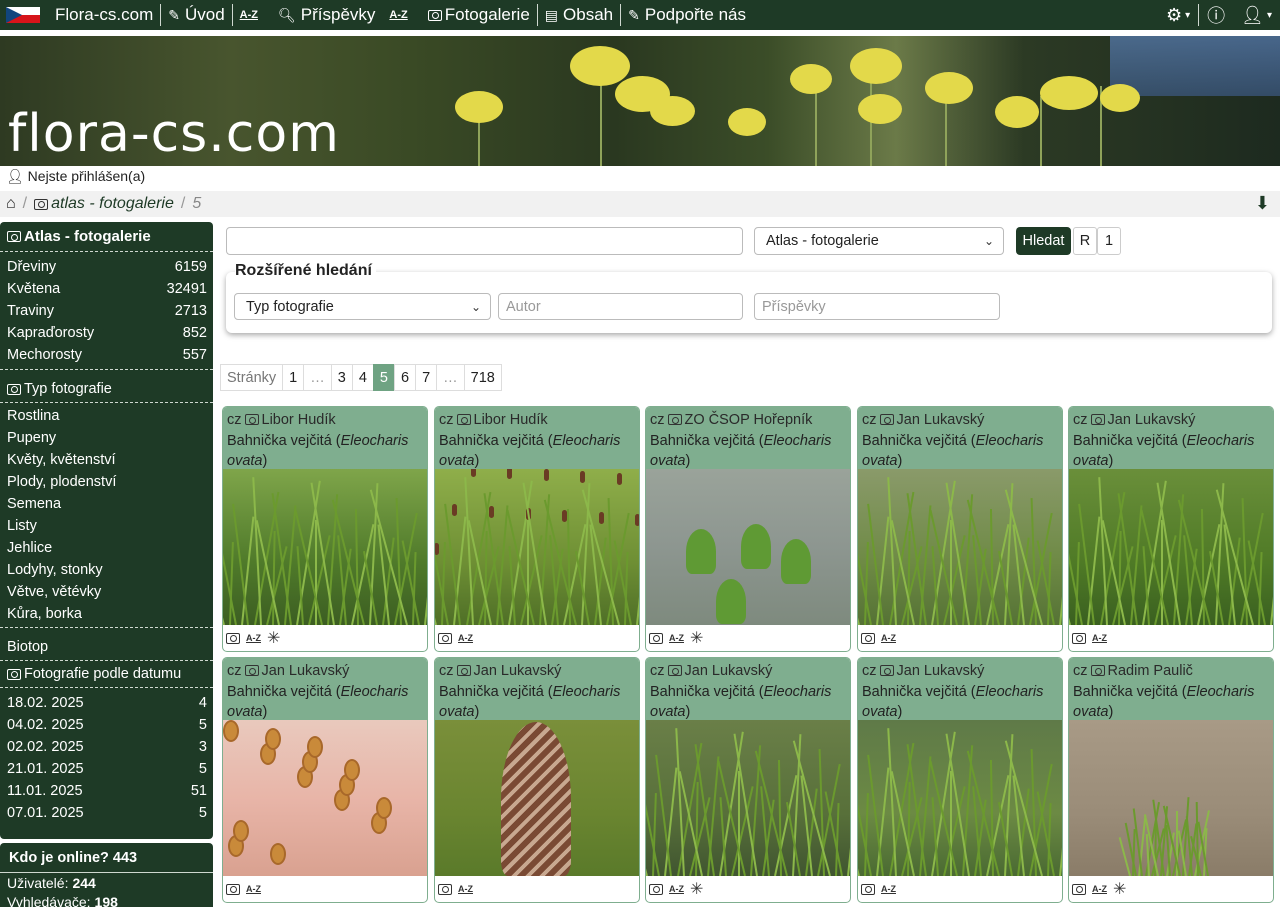 The width and height of the screenshot is (1280, 907). What do you see at coordinates (106, 237) in the screenshot?
I see `sidebar-title: Atlas - fotogalerie` at bounding box center [106, 237].